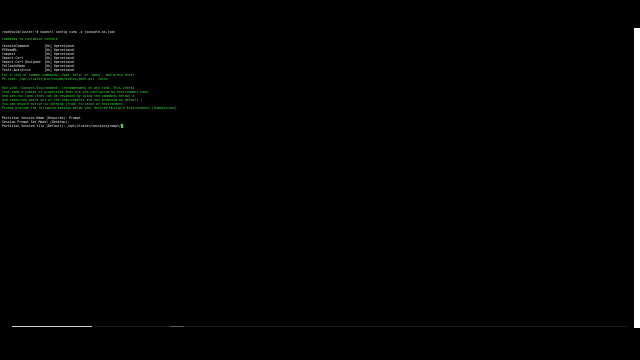 Image resolution: width=640 pixels, height=360 pixels. I want to click on video-seek-marker, so click(177, 326).